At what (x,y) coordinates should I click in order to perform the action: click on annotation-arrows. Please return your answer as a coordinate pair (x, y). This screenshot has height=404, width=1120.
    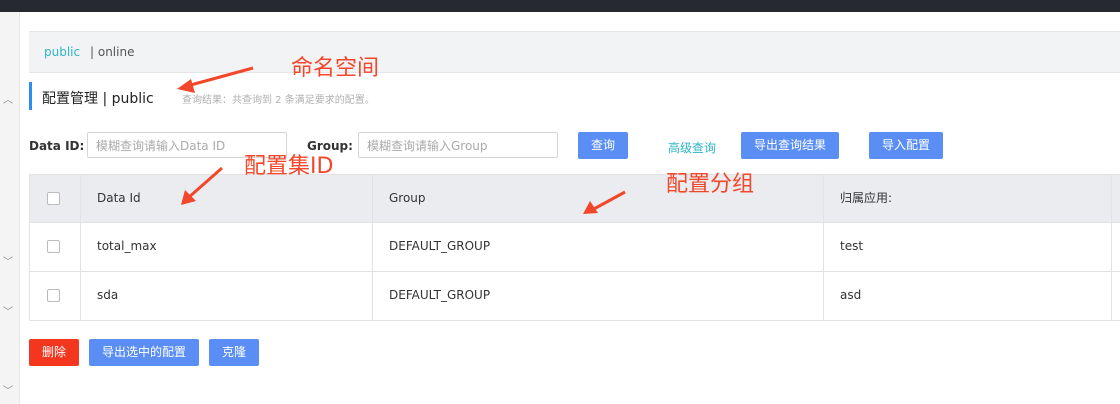
    Looking at the image, I should click on (401, 140).